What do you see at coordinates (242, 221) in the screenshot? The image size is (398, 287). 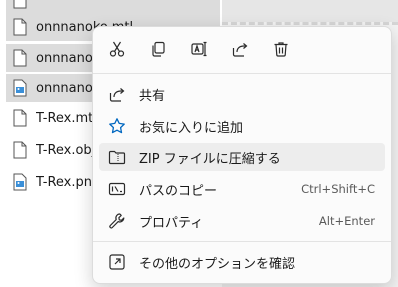 I see `menu-item-properties: プロパティ Alt+Enter` at bounding box center [242, 221].